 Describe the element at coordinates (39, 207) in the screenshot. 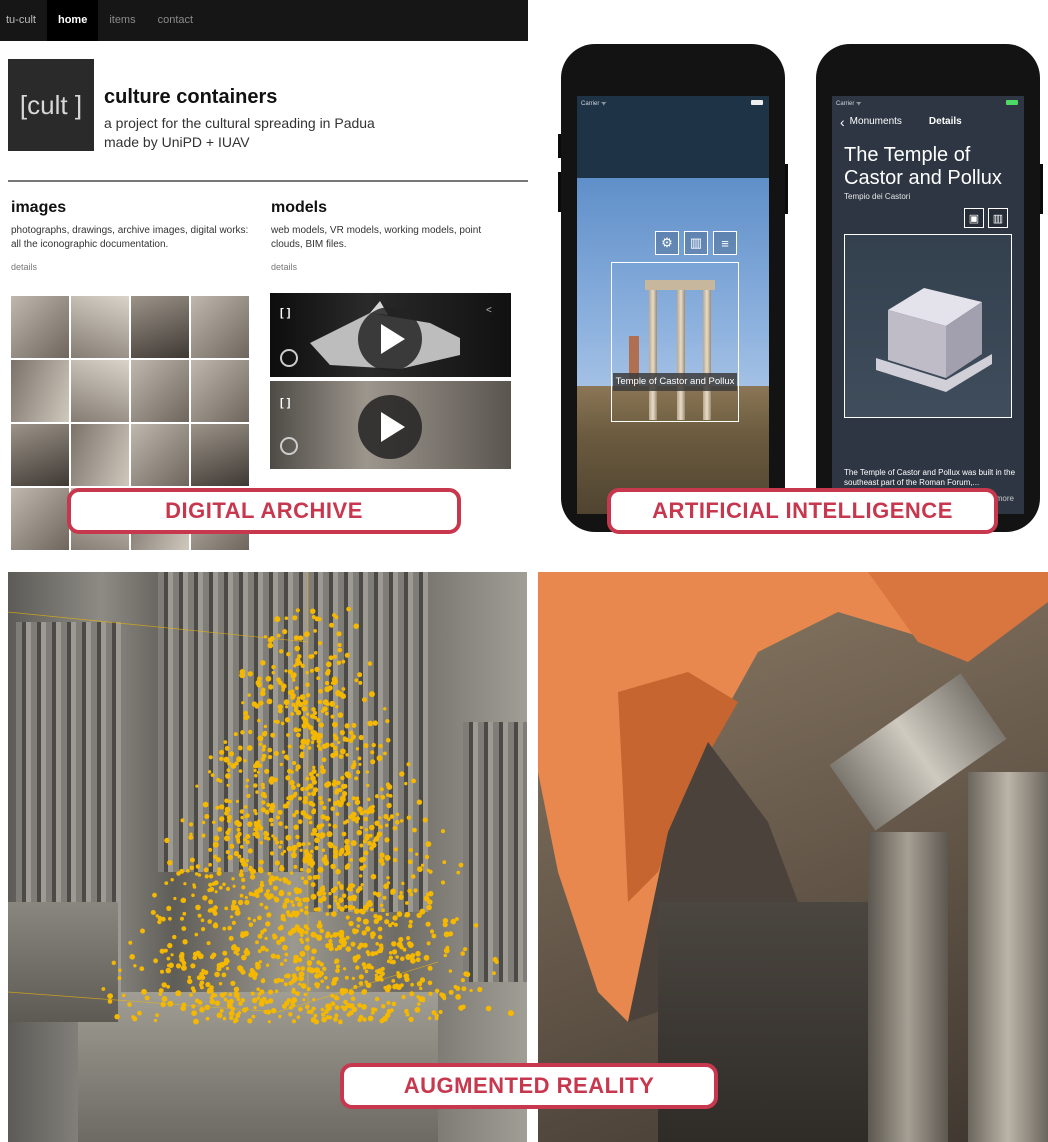

I see `images-heading: images` at that location.